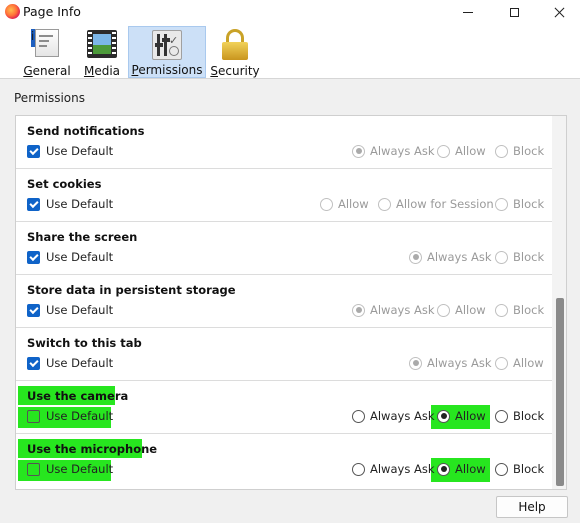  What do you see at coordinates (102, 44) in the screenshot?
I see `film-icon` at bounding box center [102, 44].